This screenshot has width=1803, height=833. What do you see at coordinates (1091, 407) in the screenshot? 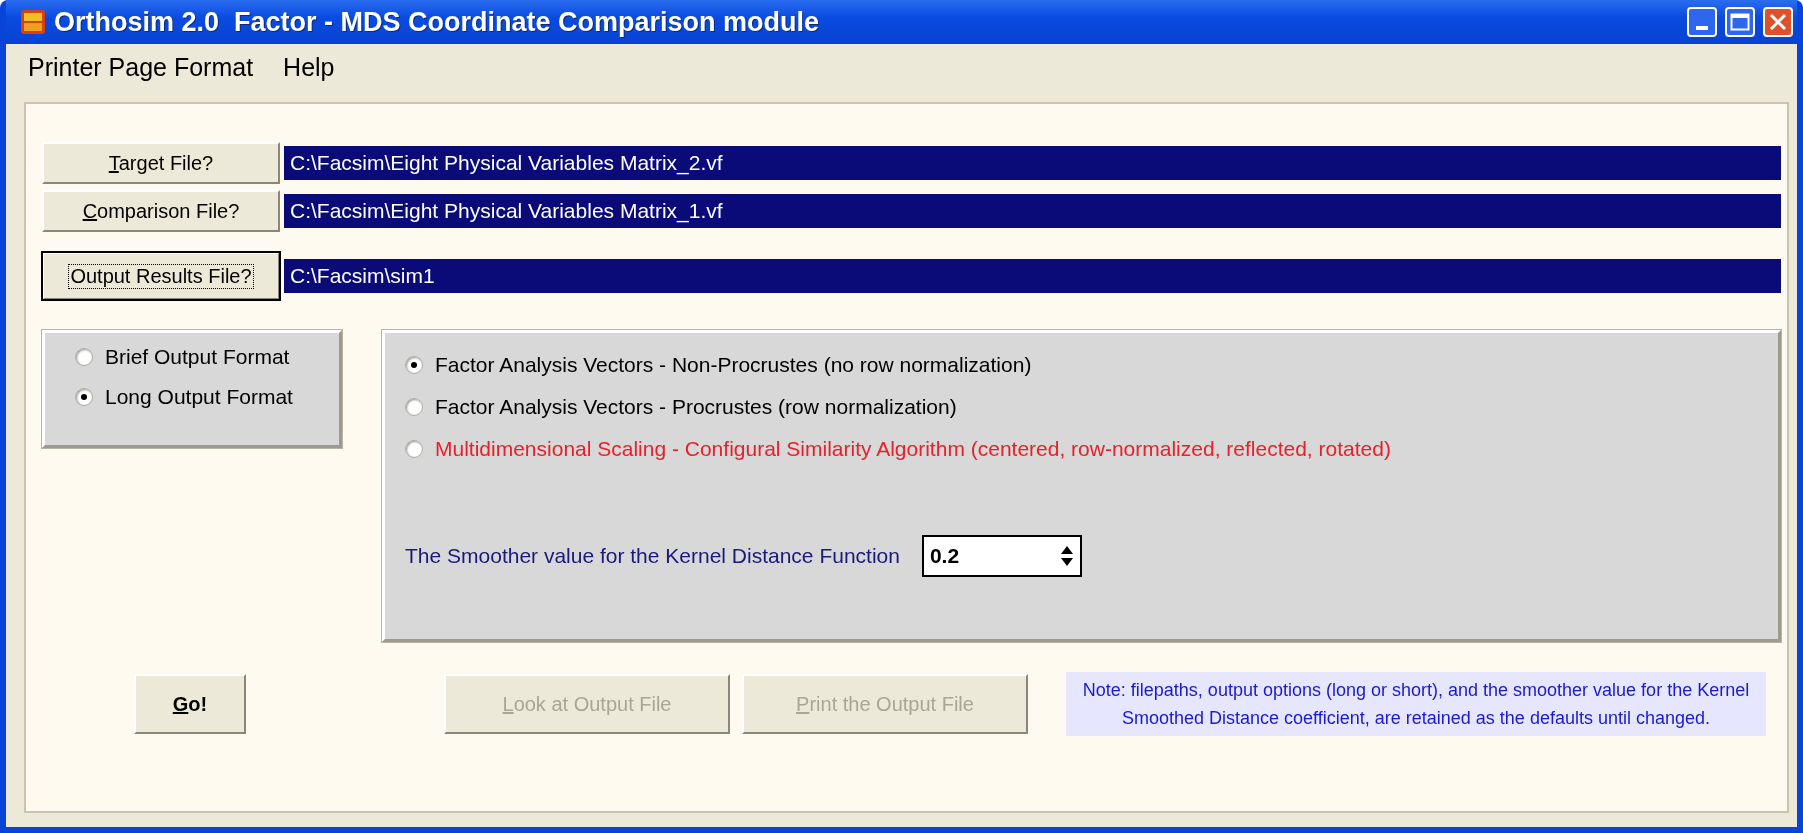
I see `radio-option: Factor Analysis Vectors - Procrustes (row normalization)` at bounding box center [1091, 407].